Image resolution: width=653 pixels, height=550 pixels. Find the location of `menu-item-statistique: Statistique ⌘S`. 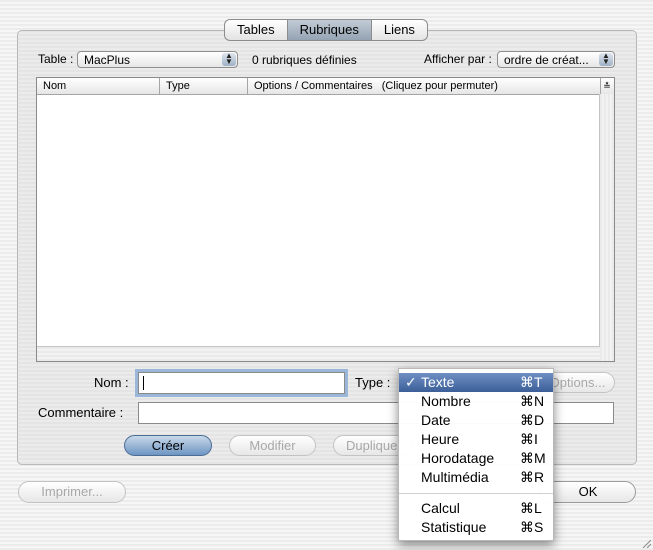

menu-item-statistique: Statistique ⌘S is located at coordinates (476, 527).